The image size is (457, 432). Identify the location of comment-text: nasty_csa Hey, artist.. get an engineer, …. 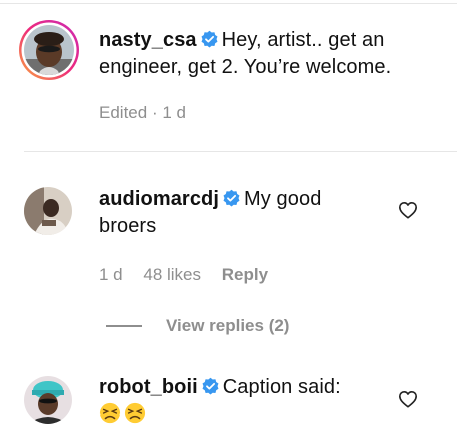
(269, 54).